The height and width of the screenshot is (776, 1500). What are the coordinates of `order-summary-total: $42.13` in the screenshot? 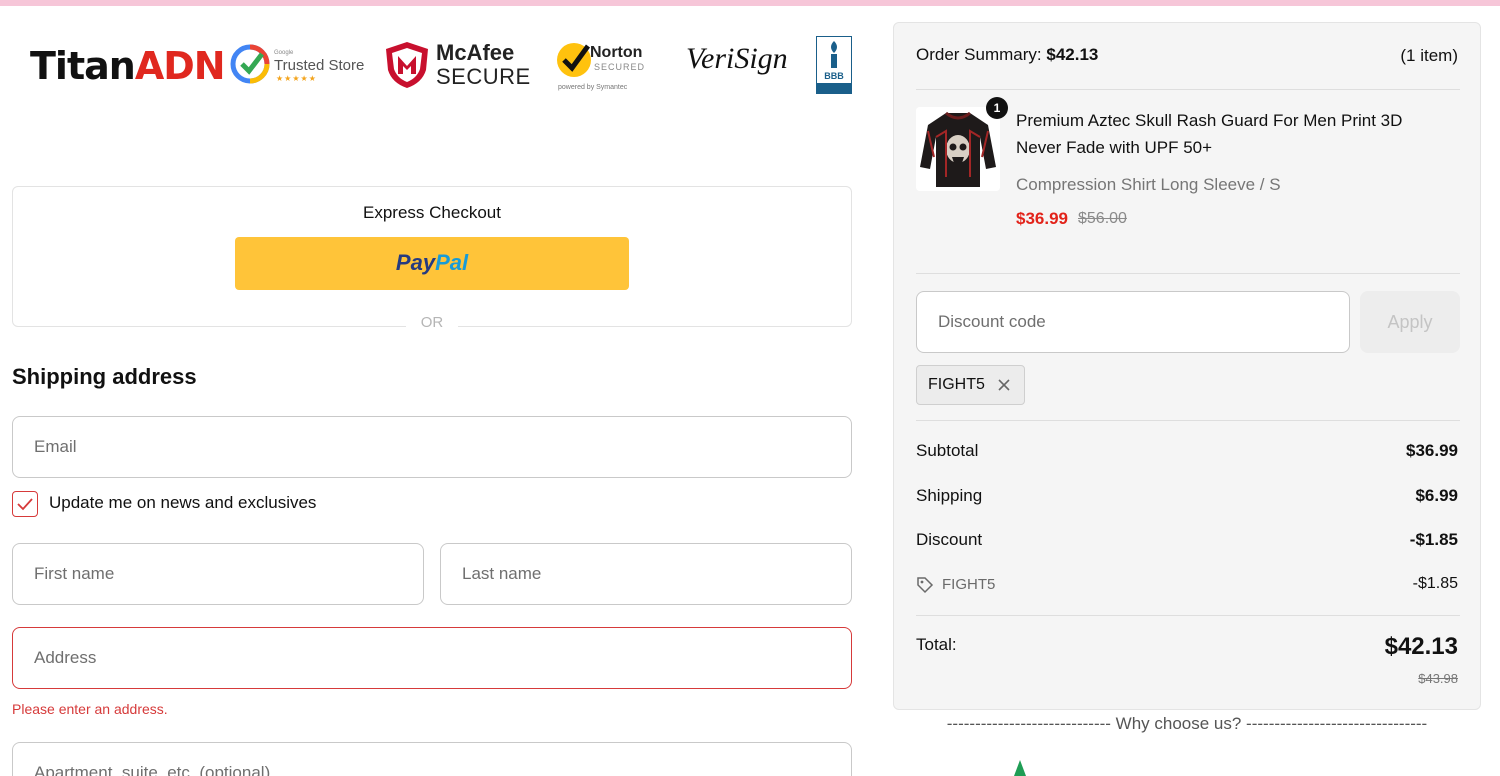 It's located at (1072, 54).